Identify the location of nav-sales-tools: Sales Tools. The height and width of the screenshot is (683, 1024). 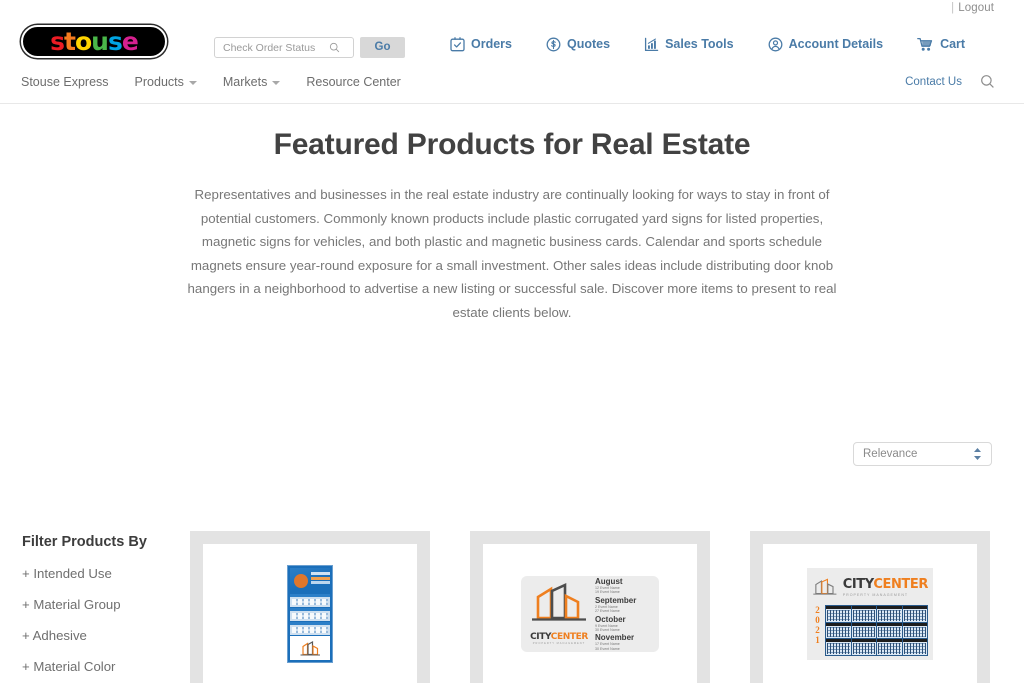
(689, 44).